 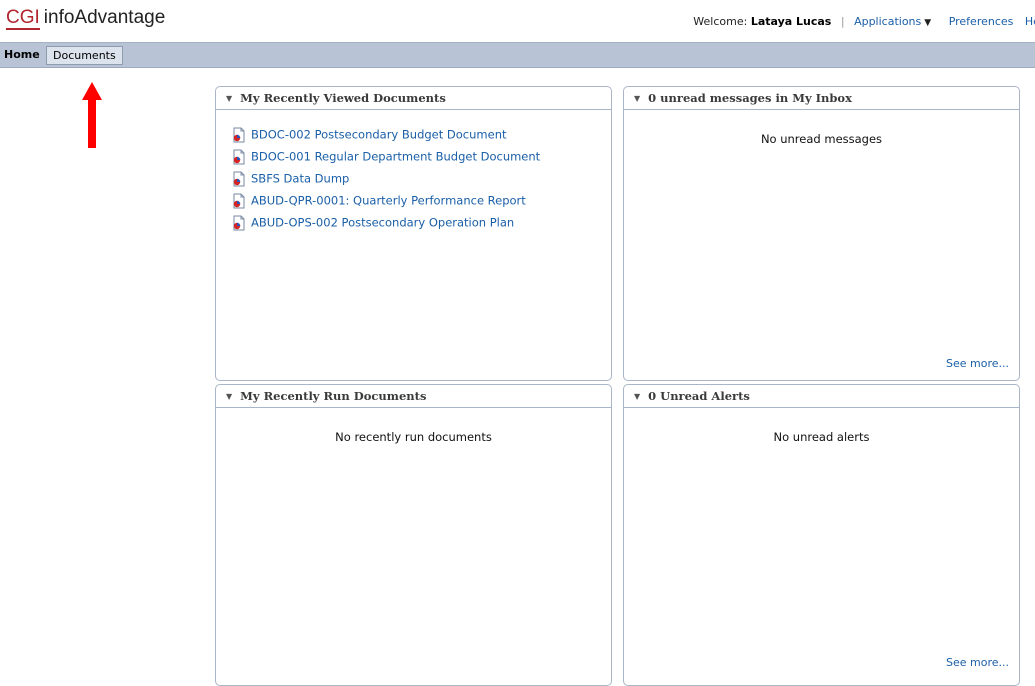 What do you see at coordinates (720, 21) in the screenshot?
I see `welcome-label: Welcome:` at bounding box center [720, 21].